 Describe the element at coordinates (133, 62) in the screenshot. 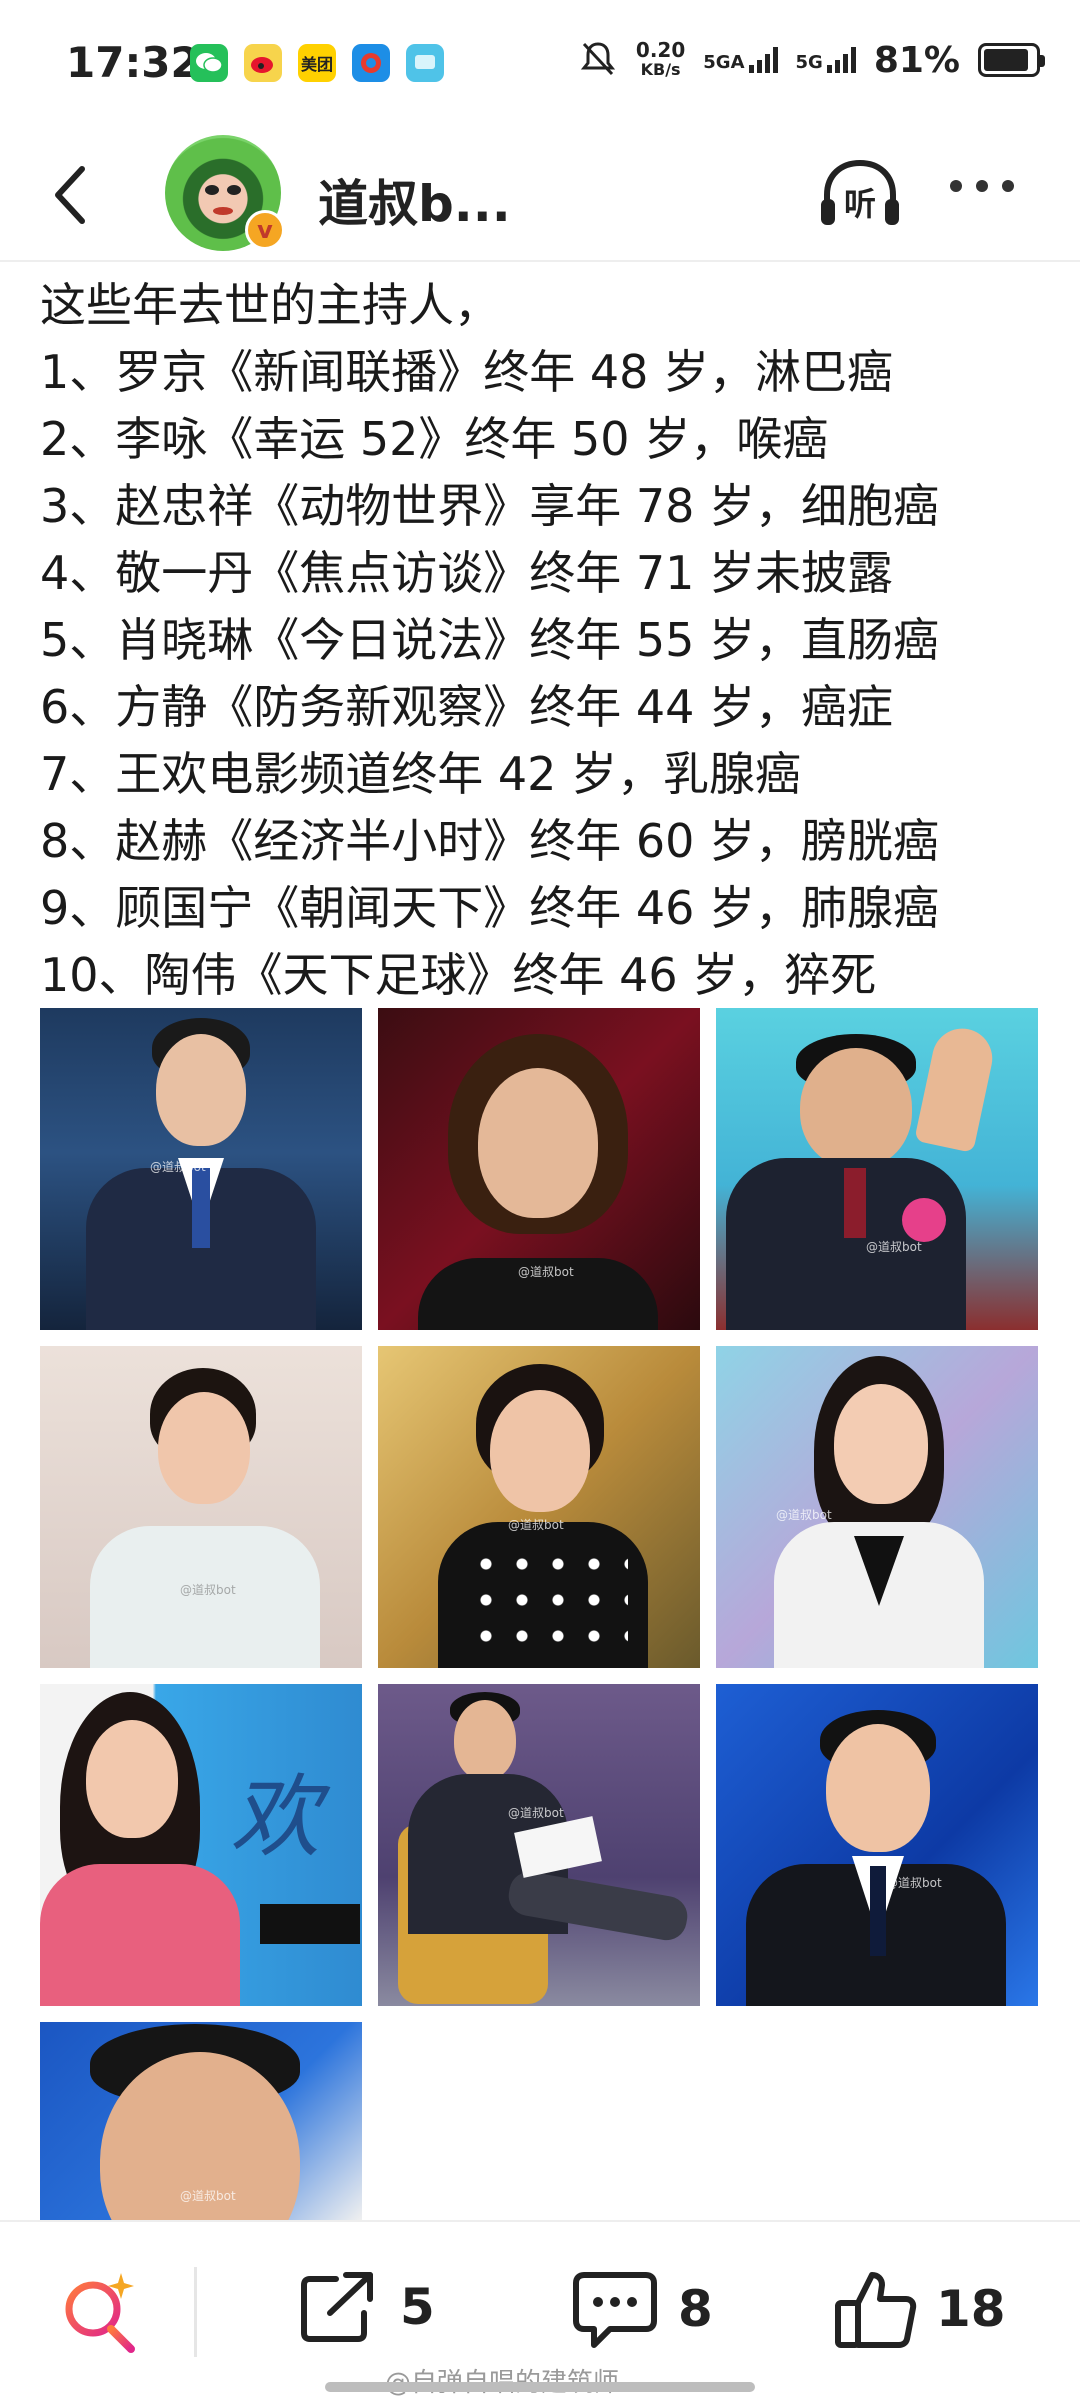

I see `status-time: 17:32` at that location.